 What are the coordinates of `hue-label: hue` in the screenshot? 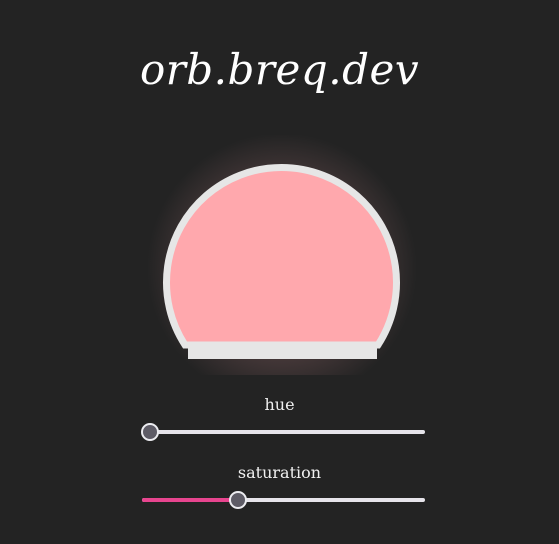 It's located at (279, 404).